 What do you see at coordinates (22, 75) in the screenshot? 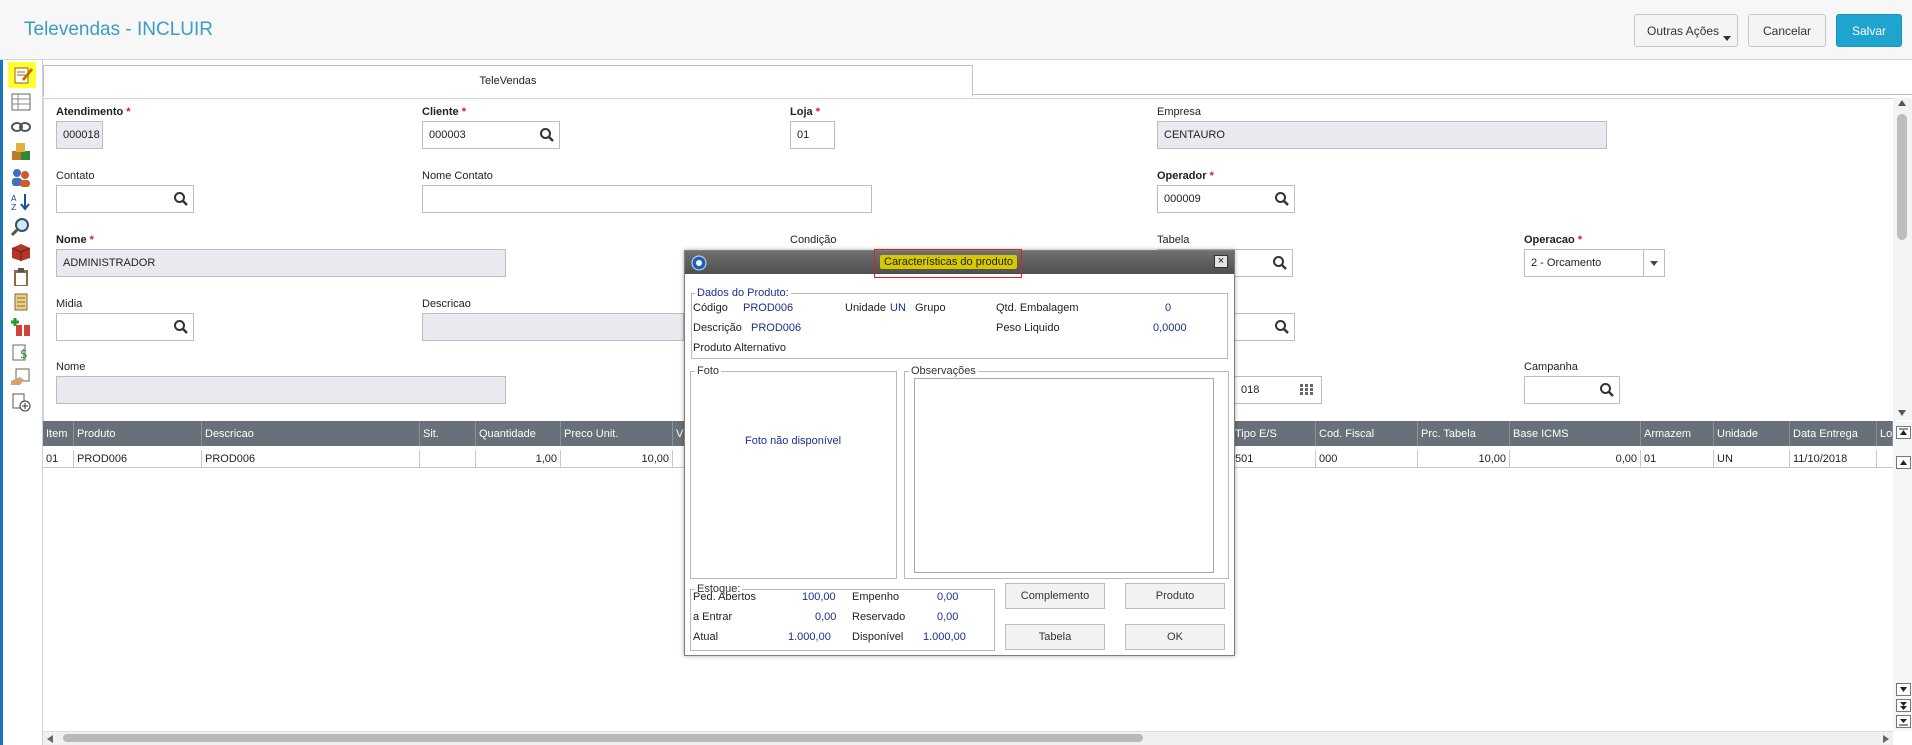
I see `edit-icon` at bounding box center [22, 75].